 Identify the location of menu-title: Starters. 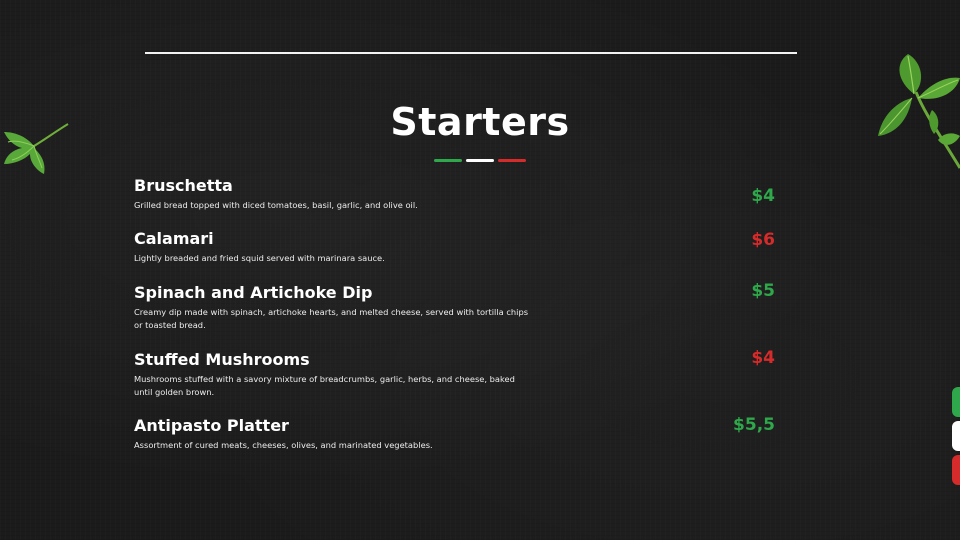
(480, 122).